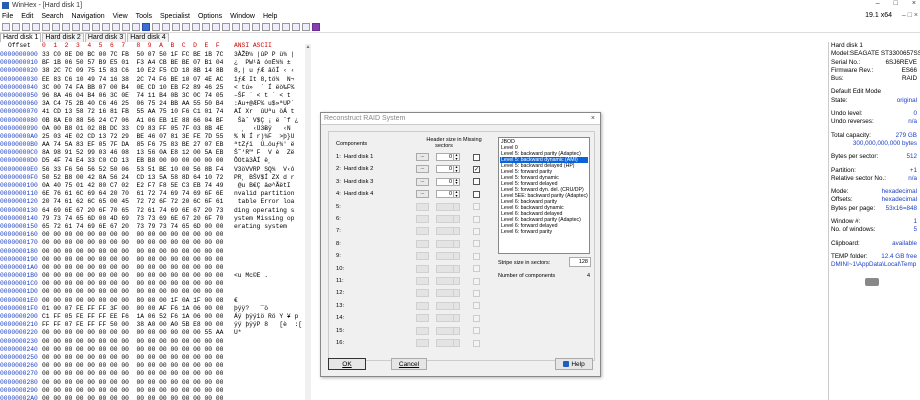  What do you see at coordinates (136, 26) in the screenshot?
I see `replace-hex-icon` at bounding box center [136, 26].